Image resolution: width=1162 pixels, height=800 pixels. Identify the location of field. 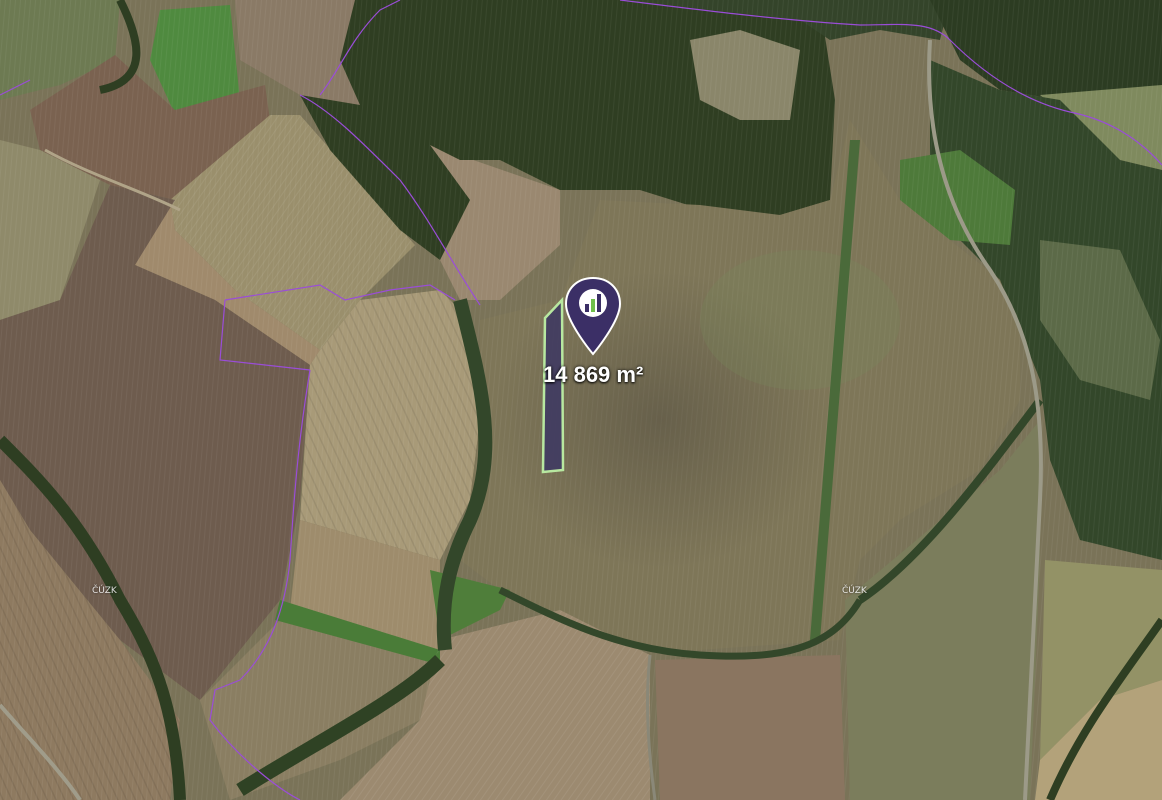
(750, 727).